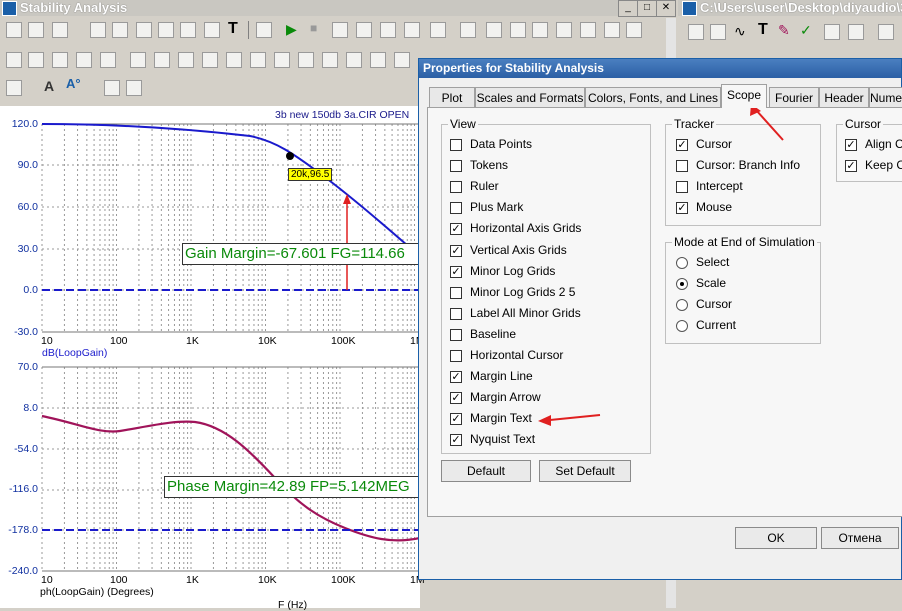 The image size is (902, 611). I want to click on properties-icon, so click(60, 30).